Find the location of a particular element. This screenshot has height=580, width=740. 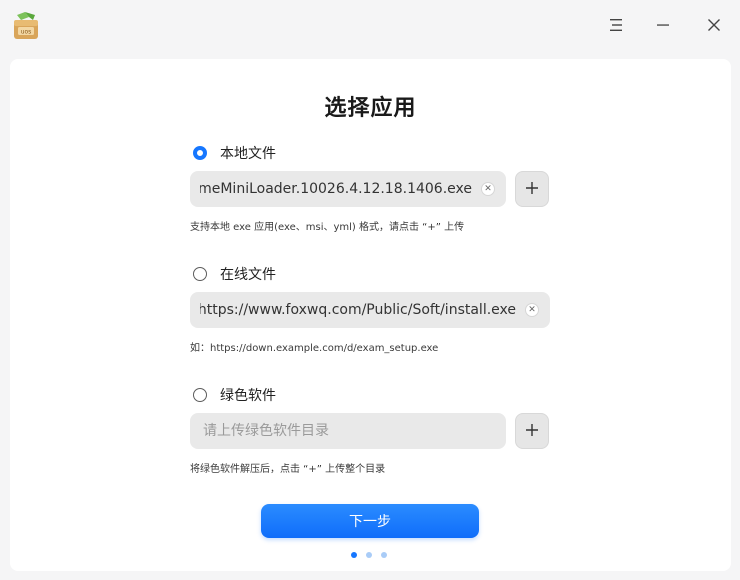

green-software-placeholder: 请上传绿色软件目录 is located at coordinates (266, 431).